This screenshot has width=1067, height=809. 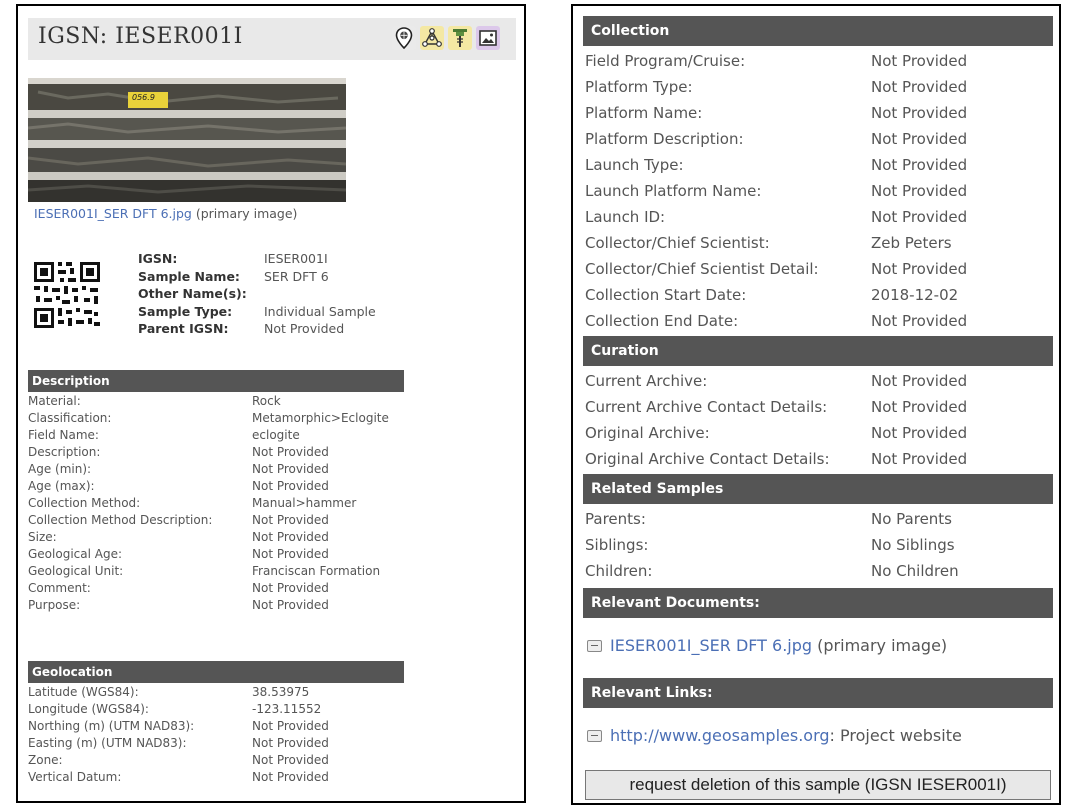 What do you see at coordinates (158, 258) in the screenshot?
I see `summary-label: IGSN:` at bounding box center [158, 258].